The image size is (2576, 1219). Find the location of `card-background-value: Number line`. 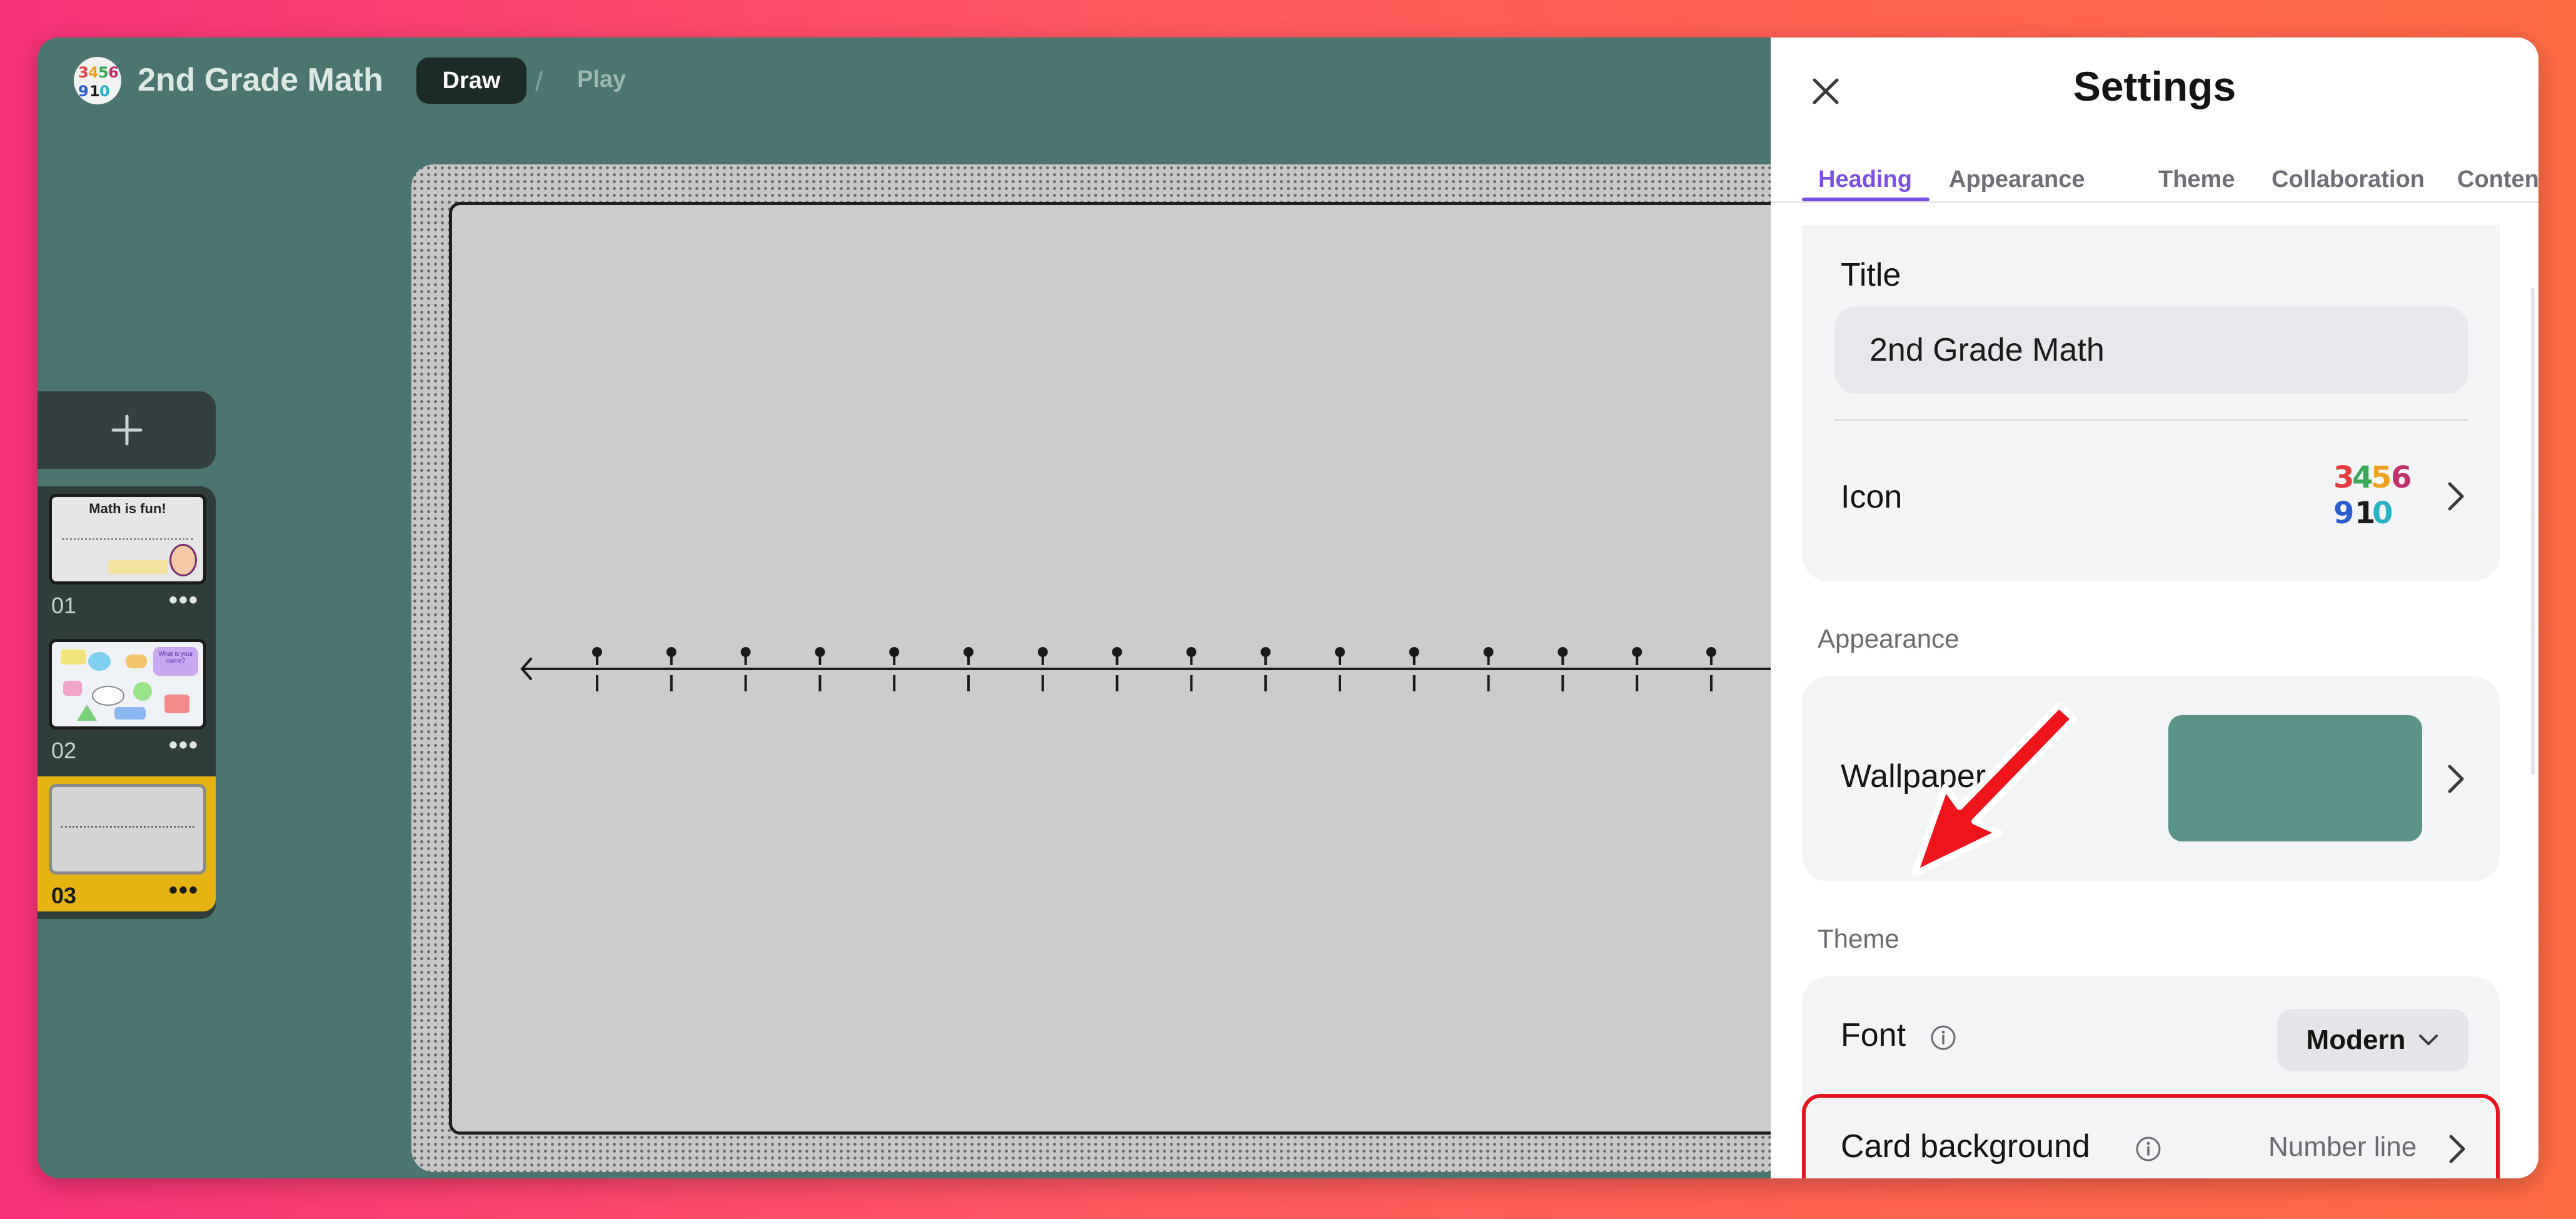

card-background-value: Number line is located at coordinates (2342, 1146).